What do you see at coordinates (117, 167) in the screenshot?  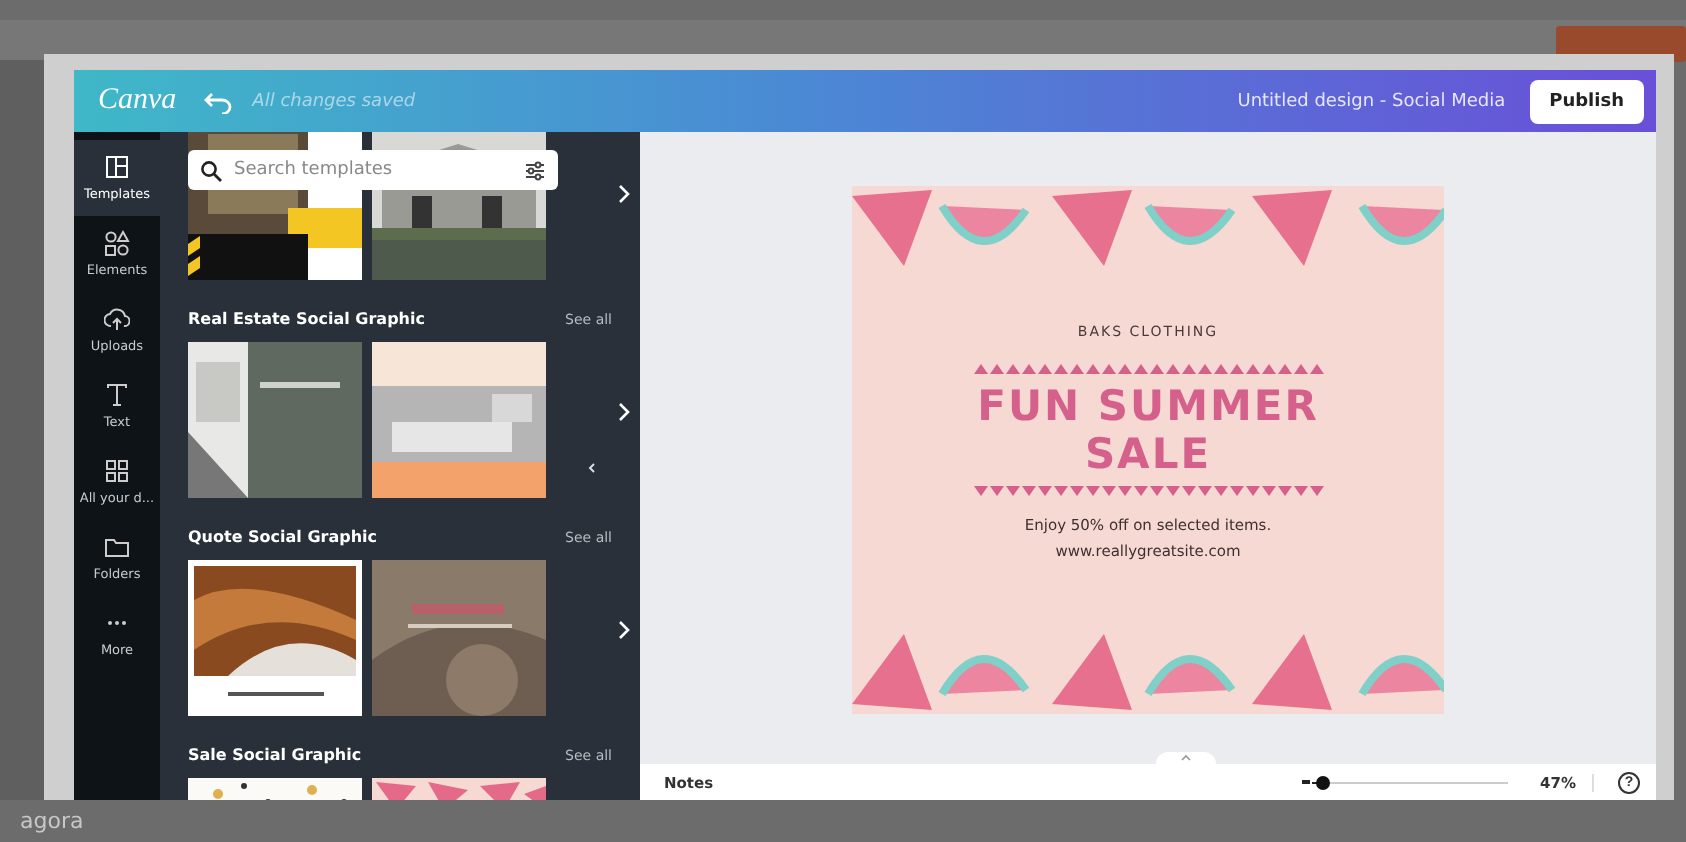 I see `layout-icon` at bounding box center [117, 167].